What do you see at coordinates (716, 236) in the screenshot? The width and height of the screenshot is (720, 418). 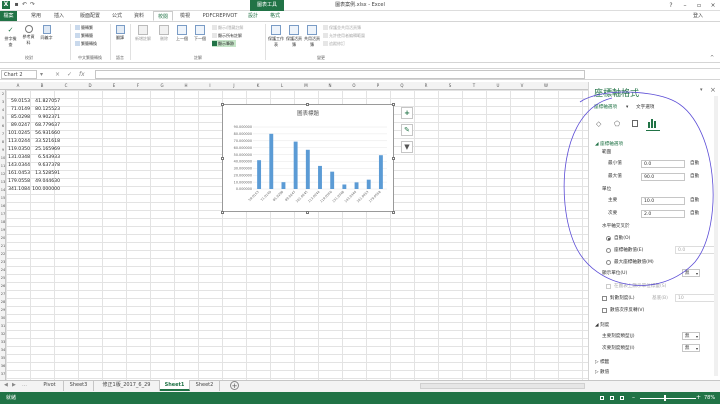 I see `pane-scrollbar` at bounding box center [716, 236].